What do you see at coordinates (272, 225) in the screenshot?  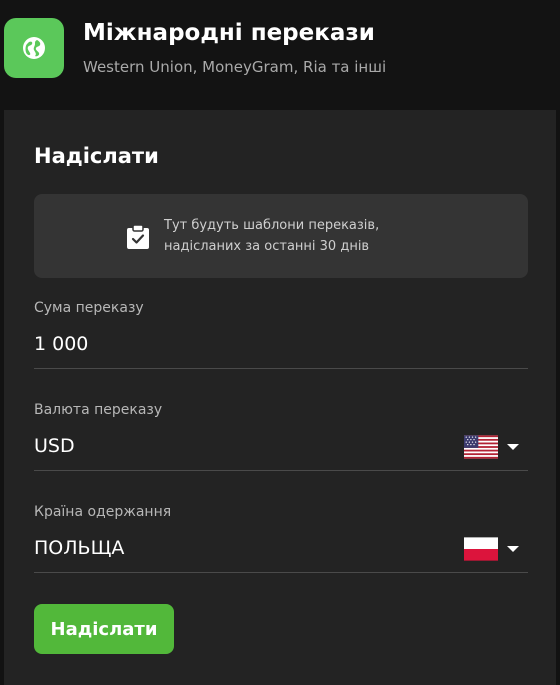 I see `templates-text-line1: Тут будуть шаблони переказів,` at bounding box center [272, 225].